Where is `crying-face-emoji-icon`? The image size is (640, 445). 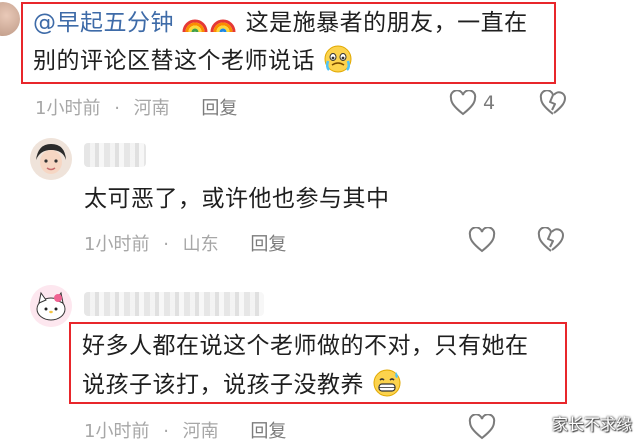
crying-face-emoji-icon is located at coordinates (338, 59).